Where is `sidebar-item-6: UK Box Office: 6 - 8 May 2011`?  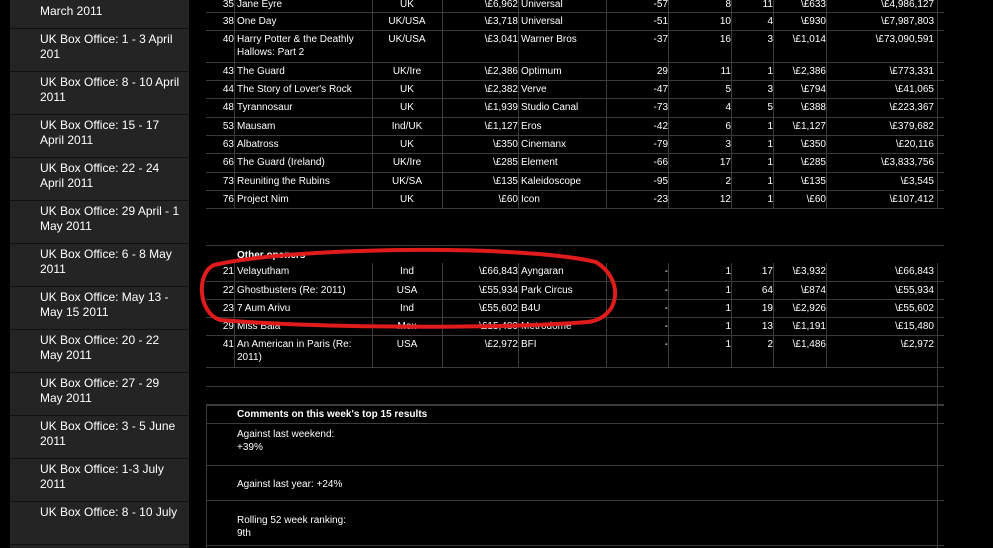 sidebar-item-6: UK Box Office: 6 - 8 May 2011 is located at coordinates (99, 265).